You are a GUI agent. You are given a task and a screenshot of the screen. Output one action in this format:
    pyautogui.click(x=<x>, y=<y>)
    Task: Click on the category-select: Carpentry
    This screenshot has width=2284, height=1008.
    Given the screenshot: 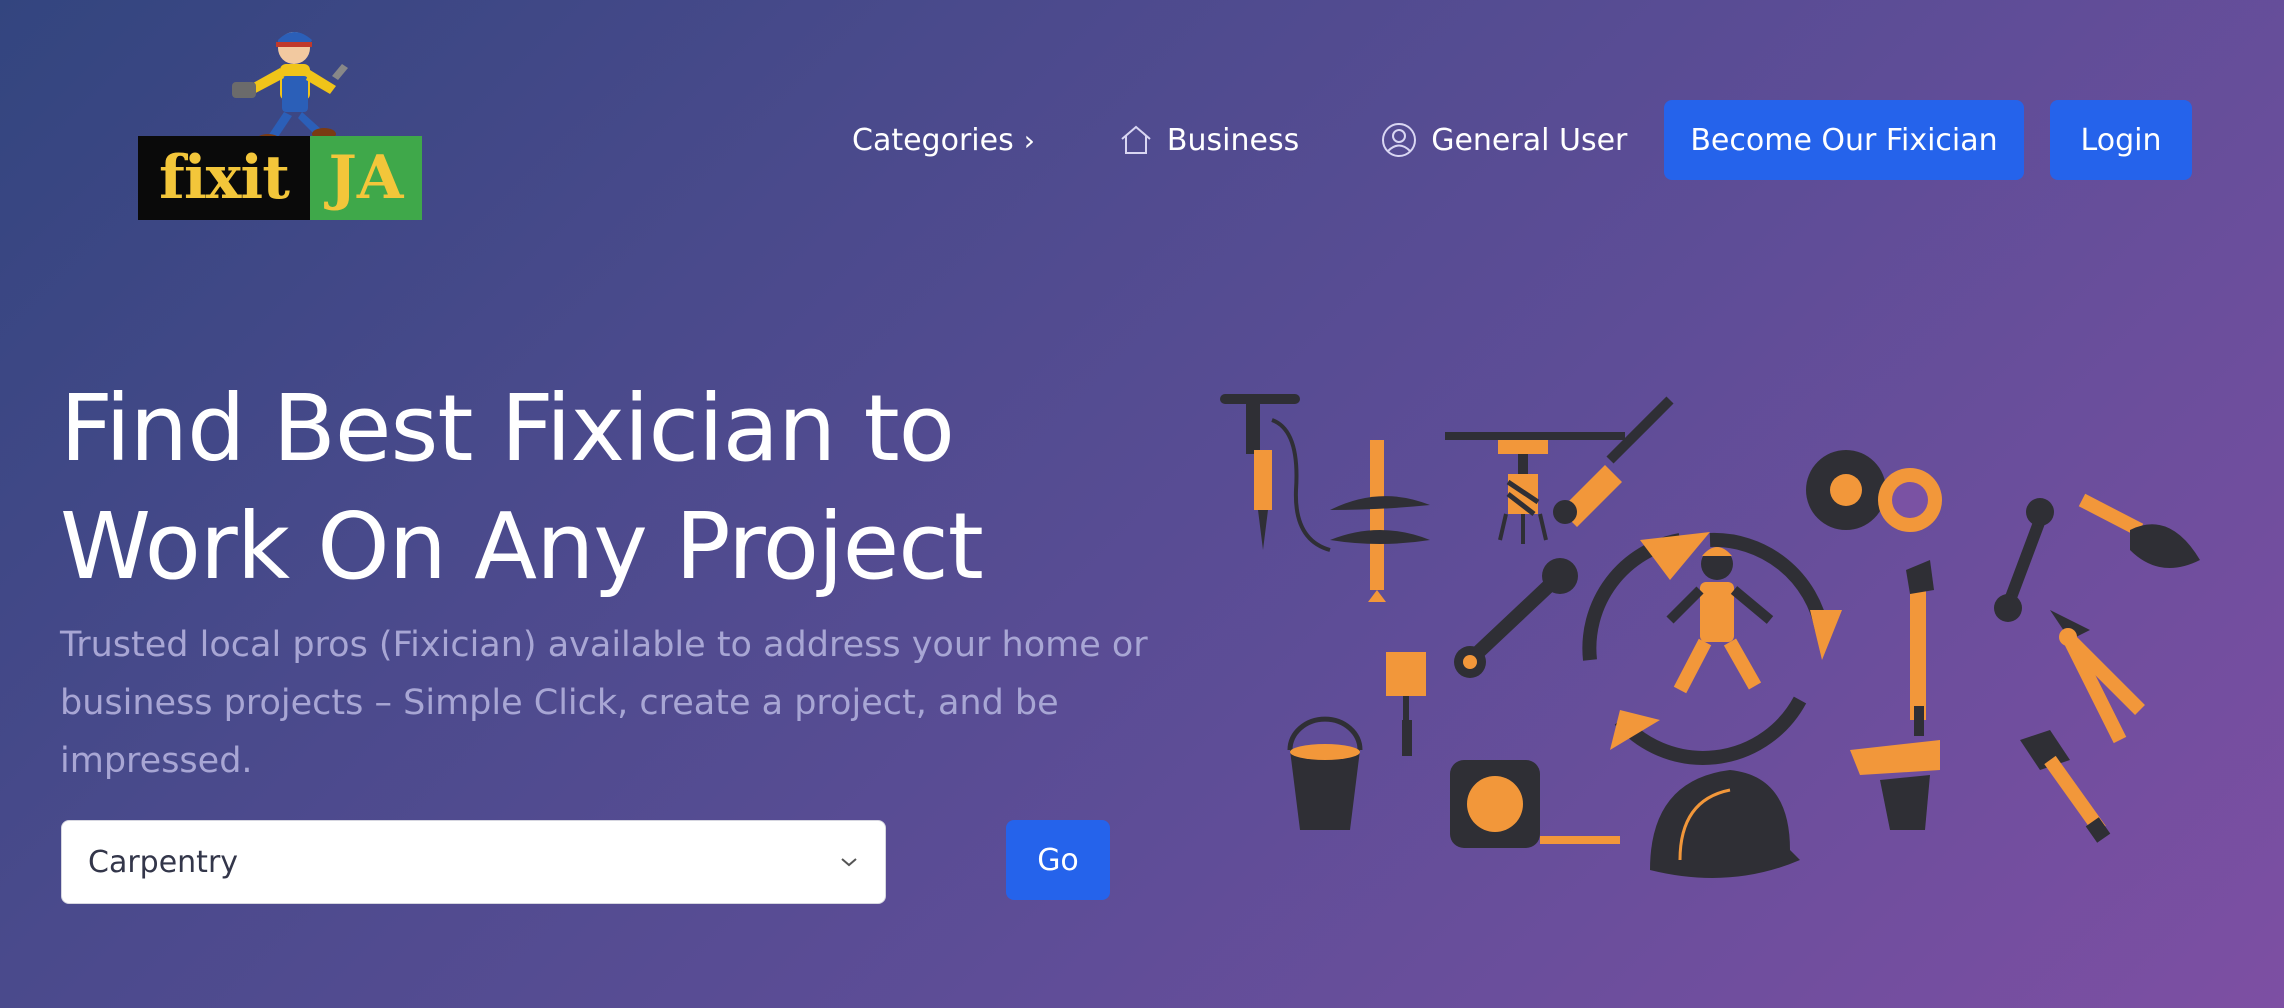 What is the action you would take?
    pyautogui.click(x=473, y=862)
    